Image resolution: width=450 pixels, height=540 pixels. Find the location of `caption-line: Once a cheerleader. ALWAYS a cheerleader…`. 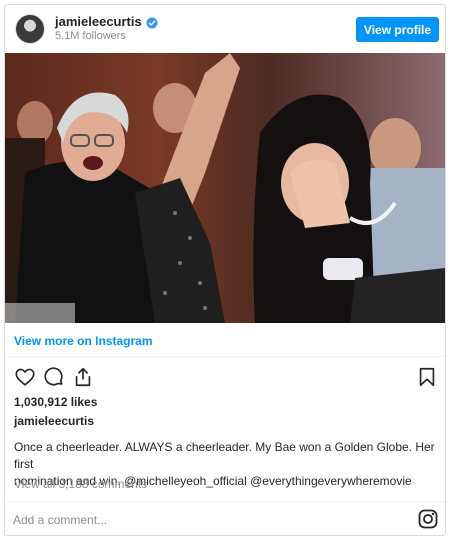

caption-line: Once a cheerleader. ALWAYS a cheerleader… is located at coordinates (224, 455).